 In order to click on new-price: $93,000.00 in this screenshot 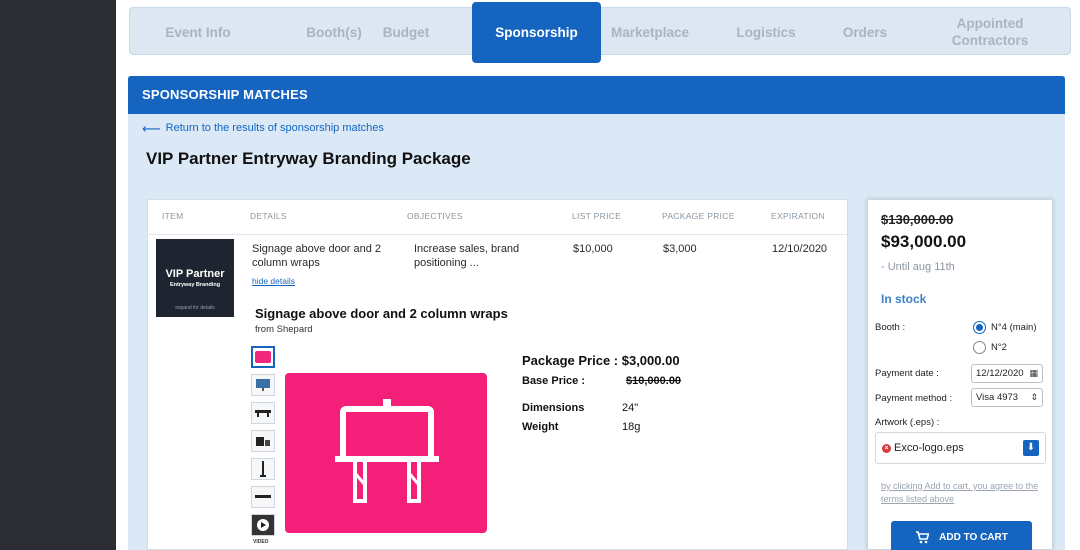, I will do `click(924, 241)`.